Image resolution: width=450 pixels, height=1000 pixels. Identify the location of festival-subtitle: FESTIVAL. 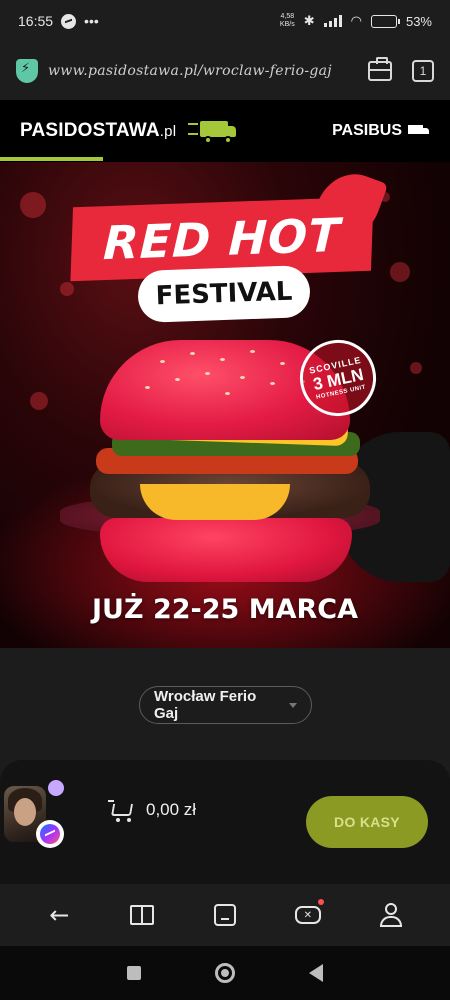
(224, 294).